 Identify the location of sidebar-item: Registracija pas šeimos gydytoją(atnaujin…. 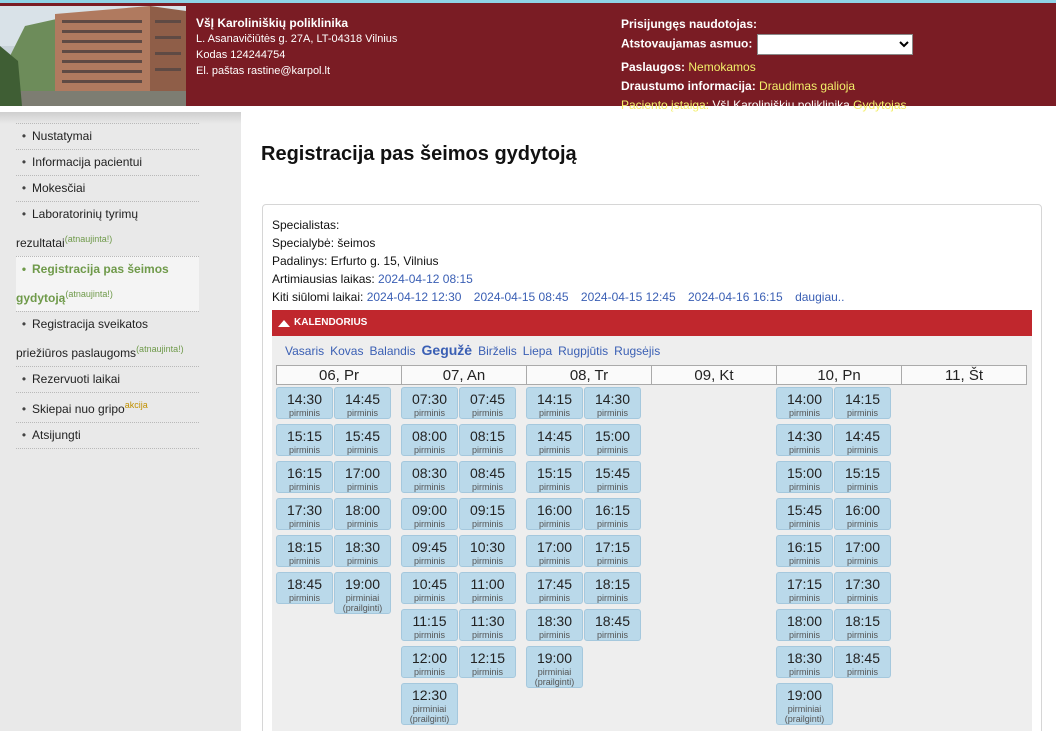
(107, 283).